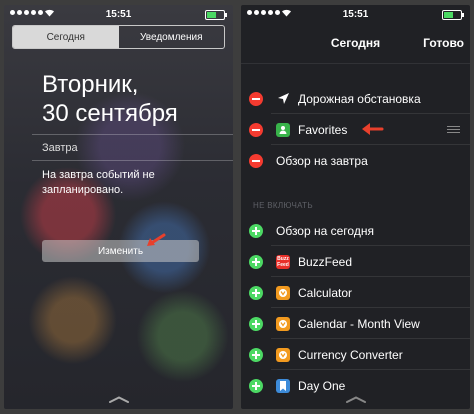 The width and height of the screenshot is (474, 414). What do you see at coordinates (359, 98) in the screenshot?
I see `widget-label: Дорожная обстановка` at bounding box center [359, 98].